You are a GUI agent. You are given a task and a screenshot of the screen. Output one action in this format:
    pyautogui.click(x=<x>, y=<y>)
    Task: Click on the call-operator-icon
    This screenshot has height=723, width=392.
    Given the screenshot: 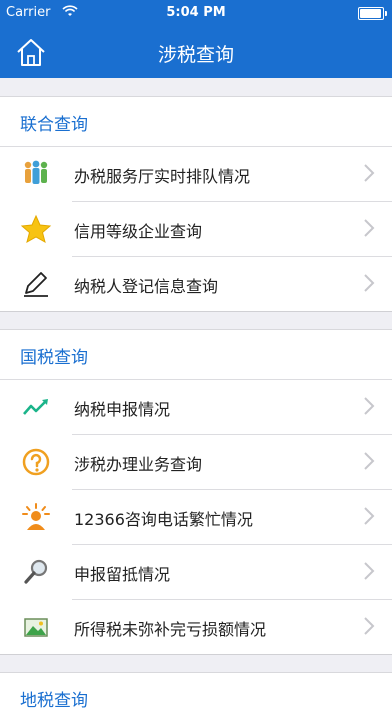 What is the action you would take?
    pyautogui.click(x=36, y=516)
    